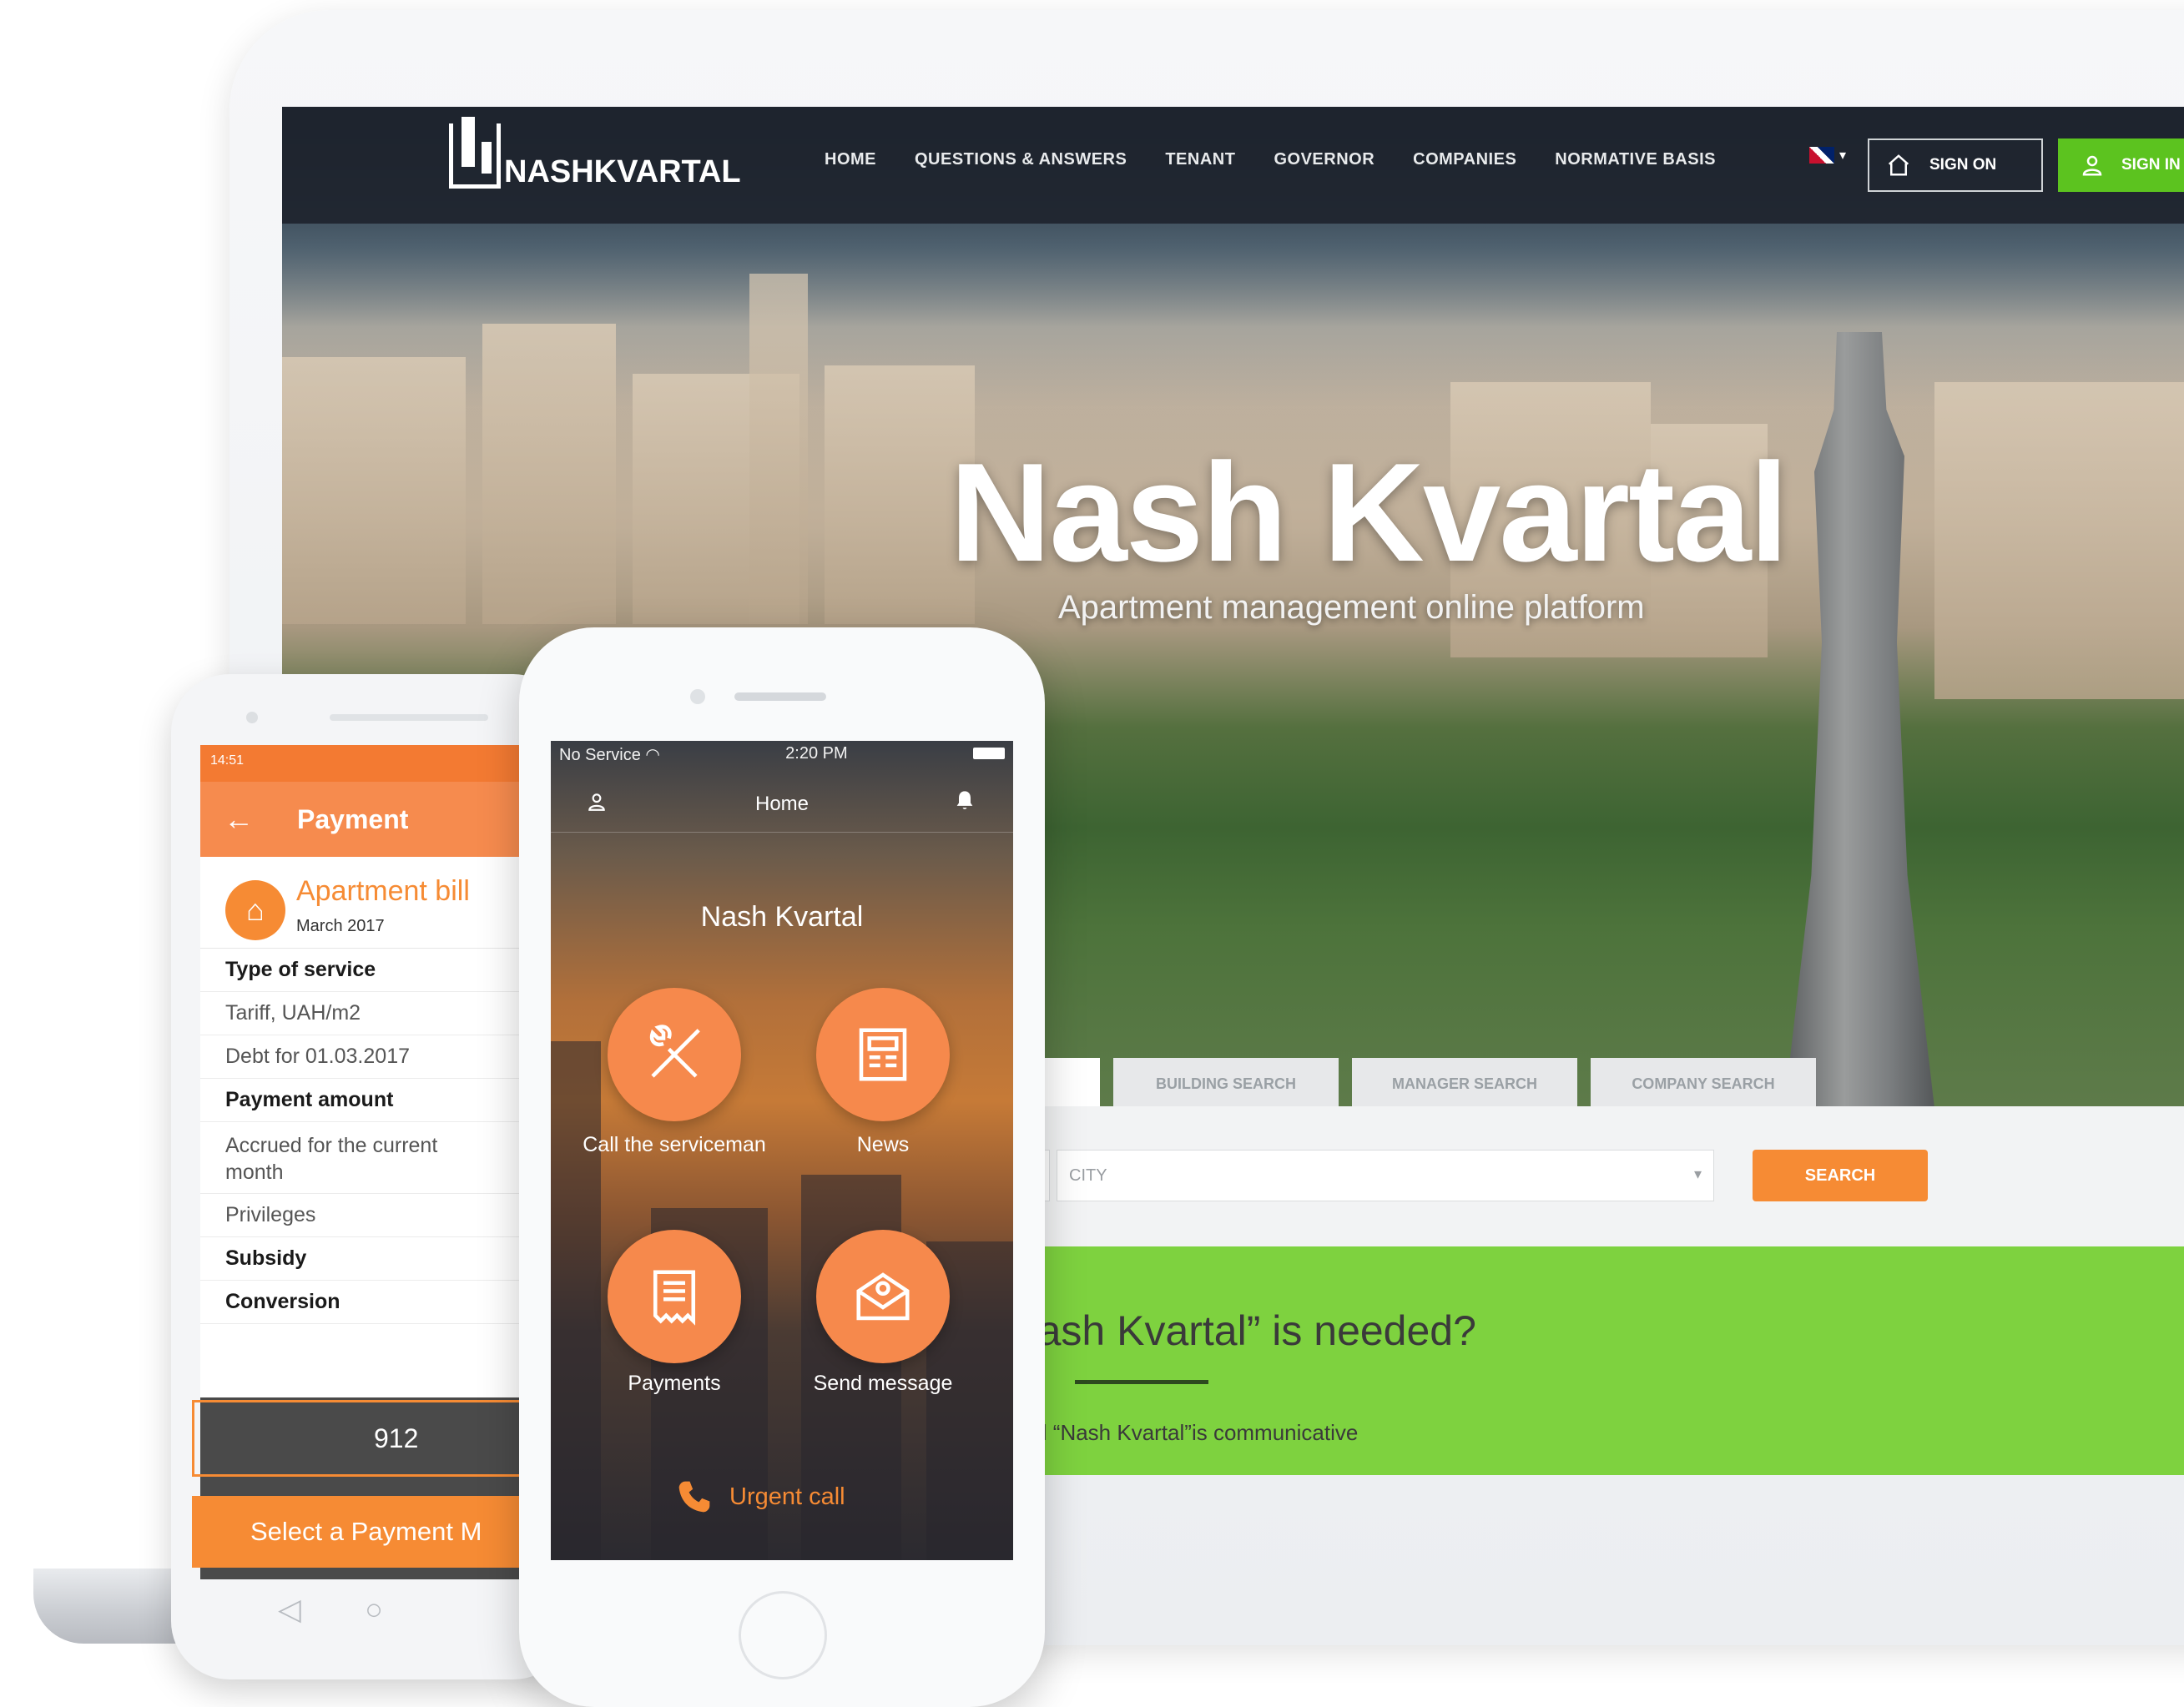  I want to click on row-subsidy: Subsidy, so click(375, 1259).